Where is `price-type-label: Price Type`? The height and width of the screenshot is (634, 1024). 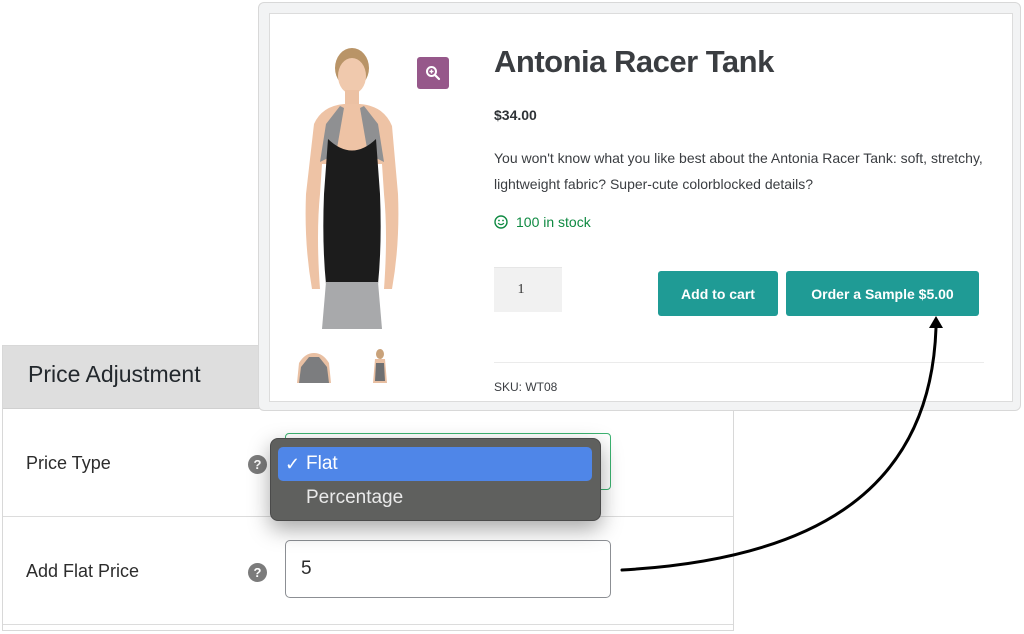 price-type-label: Price Type is located at coordinates (68, 463).